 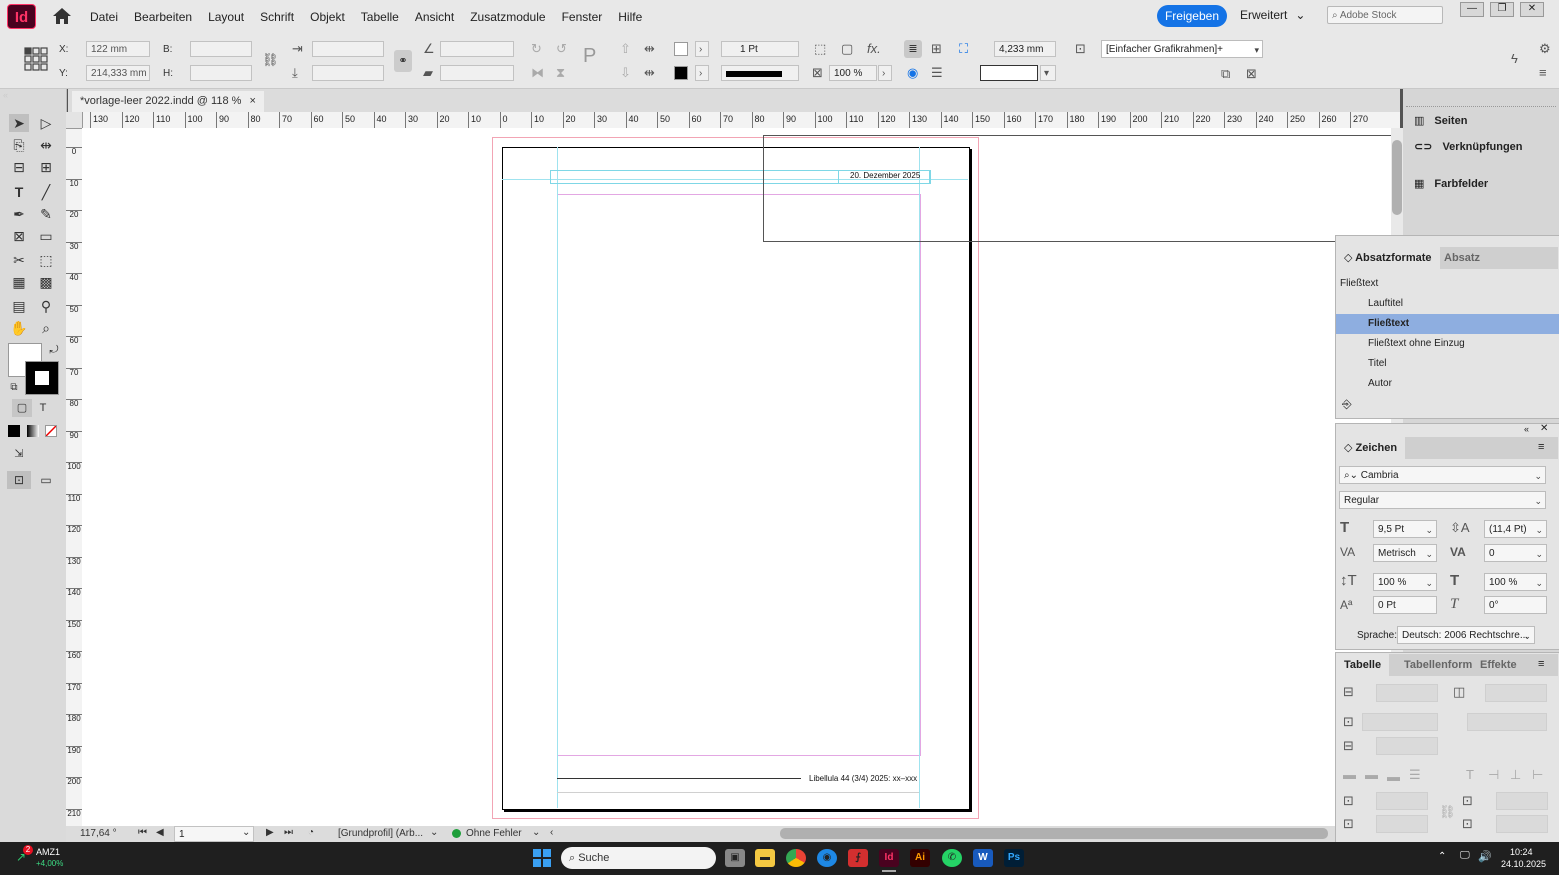 I want to click on hand-tool-icon: ✋, so click(x=19, y=328).